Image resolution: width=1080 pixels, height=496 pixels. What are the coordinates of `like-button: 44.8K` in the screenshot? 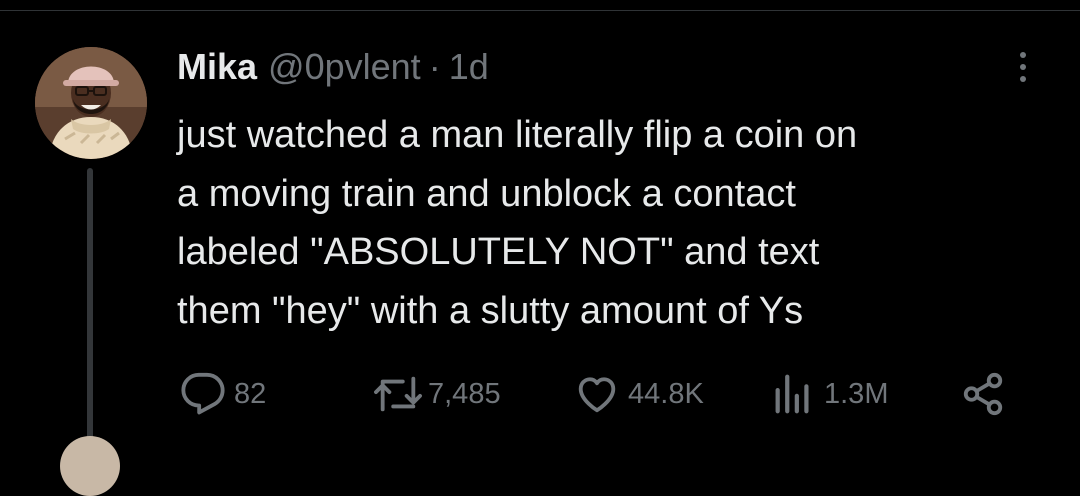 It's located at (639, 394).